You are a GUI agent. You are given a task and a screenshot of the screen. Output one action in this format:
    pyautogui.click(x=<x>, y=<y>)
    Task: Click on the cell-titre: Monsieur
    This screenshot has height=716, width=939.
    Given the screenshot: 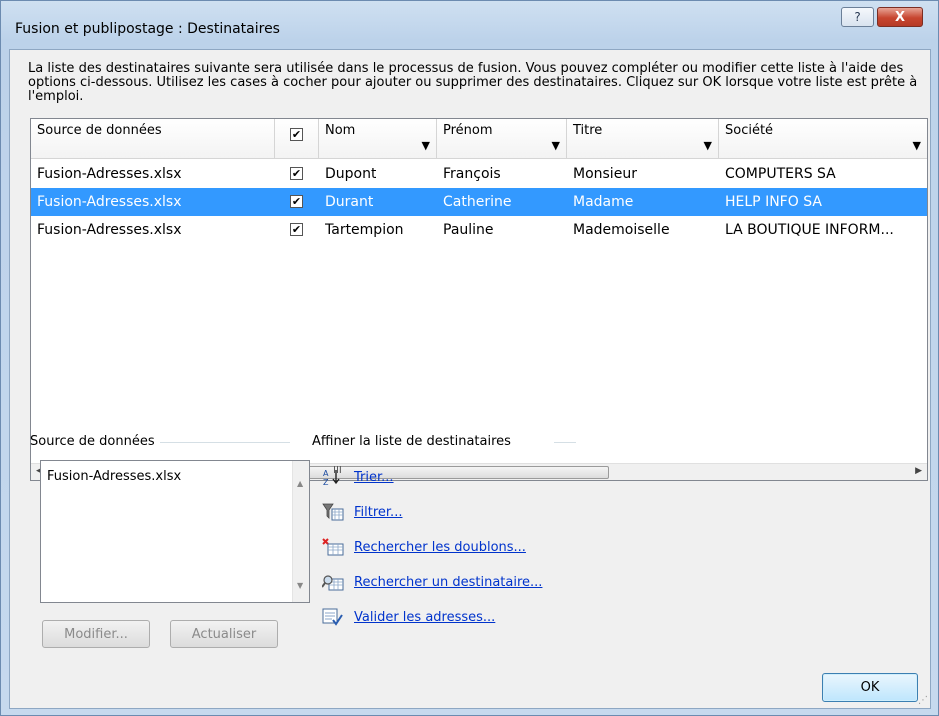 What is the action you would take?
    pyautogui.click(x=605, y=174)
    